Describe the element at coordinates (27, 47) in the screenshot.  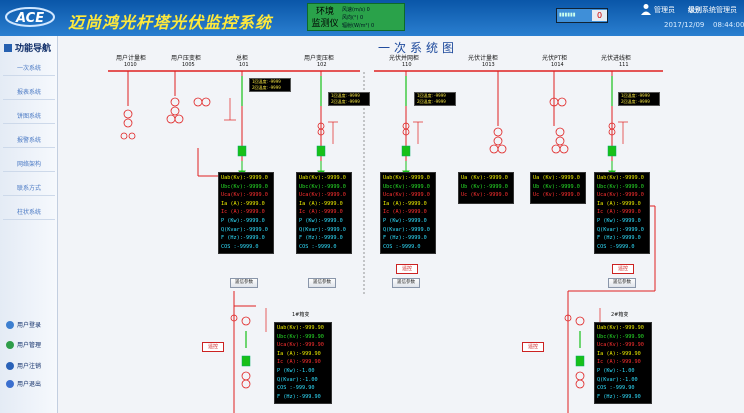
I see `sidebar-title: 功能导航` at that location.